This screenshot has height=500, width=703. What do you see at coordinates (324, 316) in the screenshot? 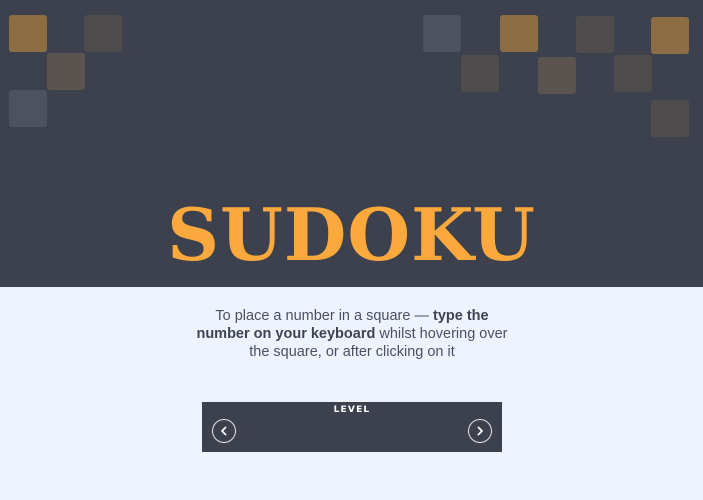
I see `instructions-part1: To place a number in a square —` at bounding box center [324, 316].